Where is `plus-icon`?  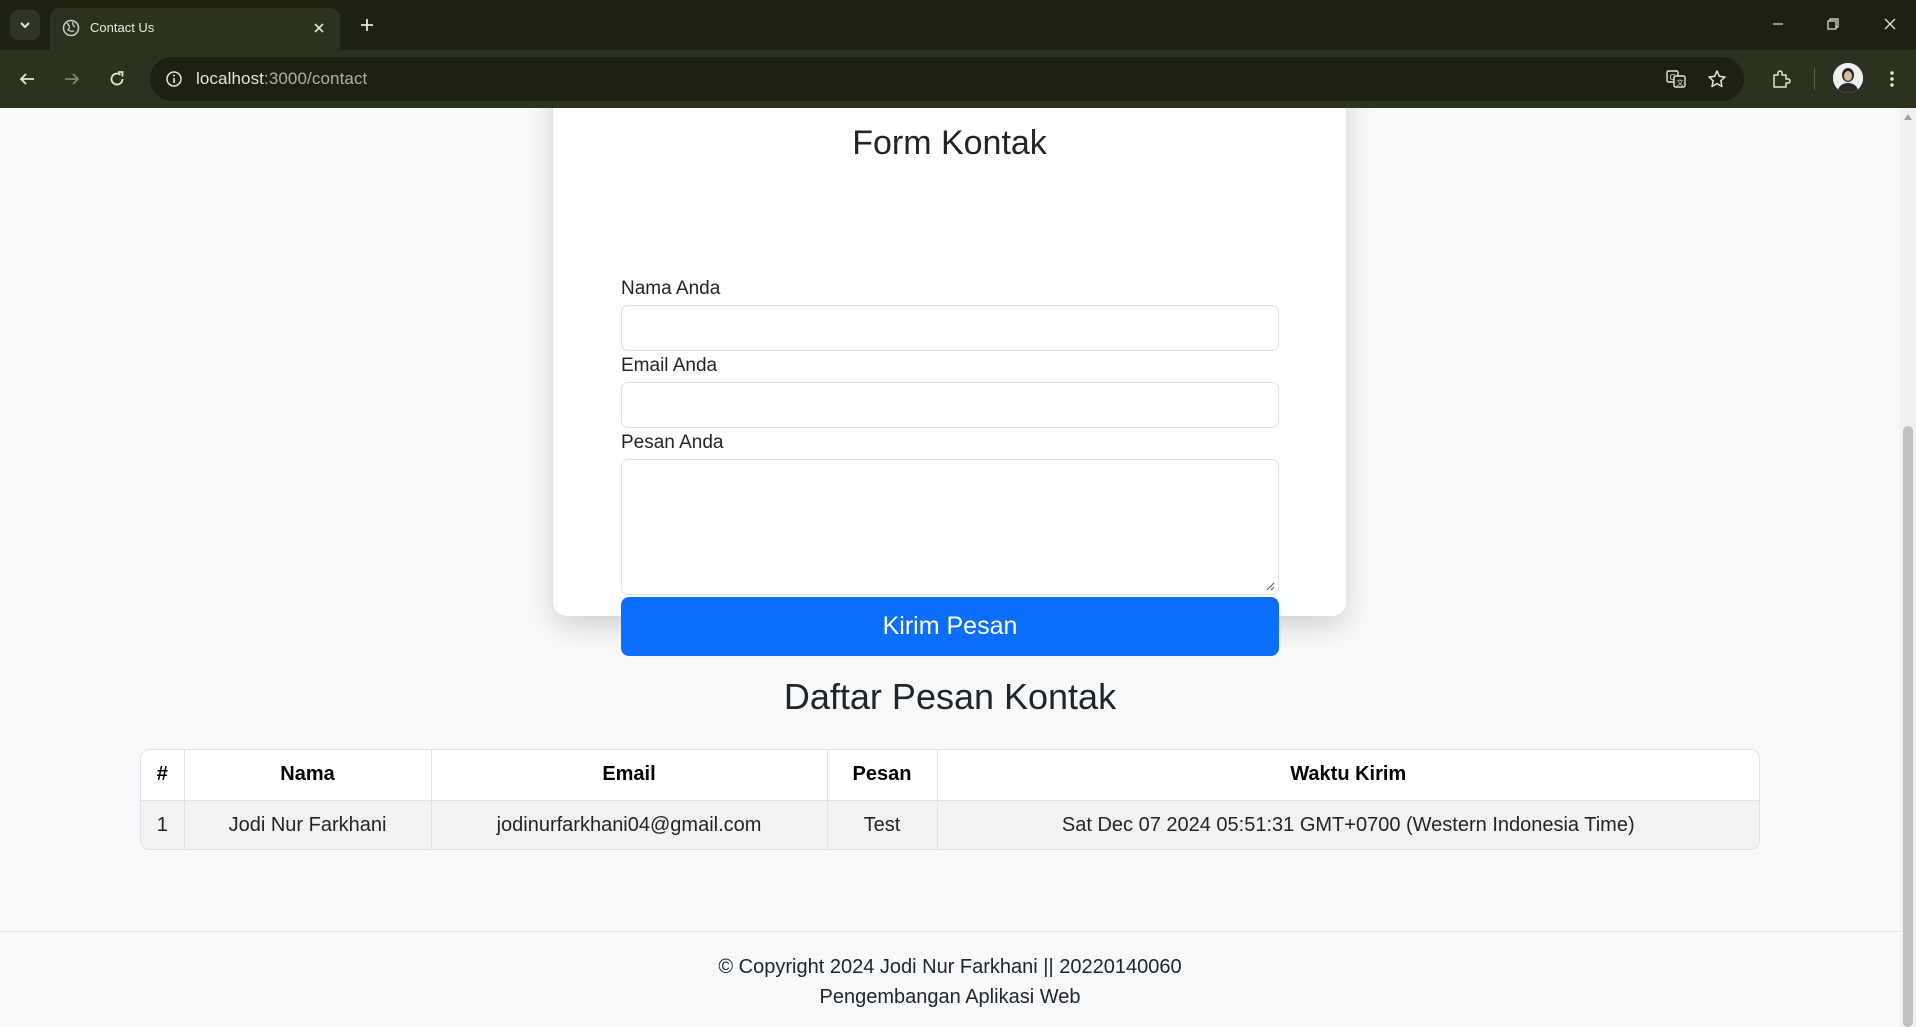 plus-icon is located at coordinates (367, 25).